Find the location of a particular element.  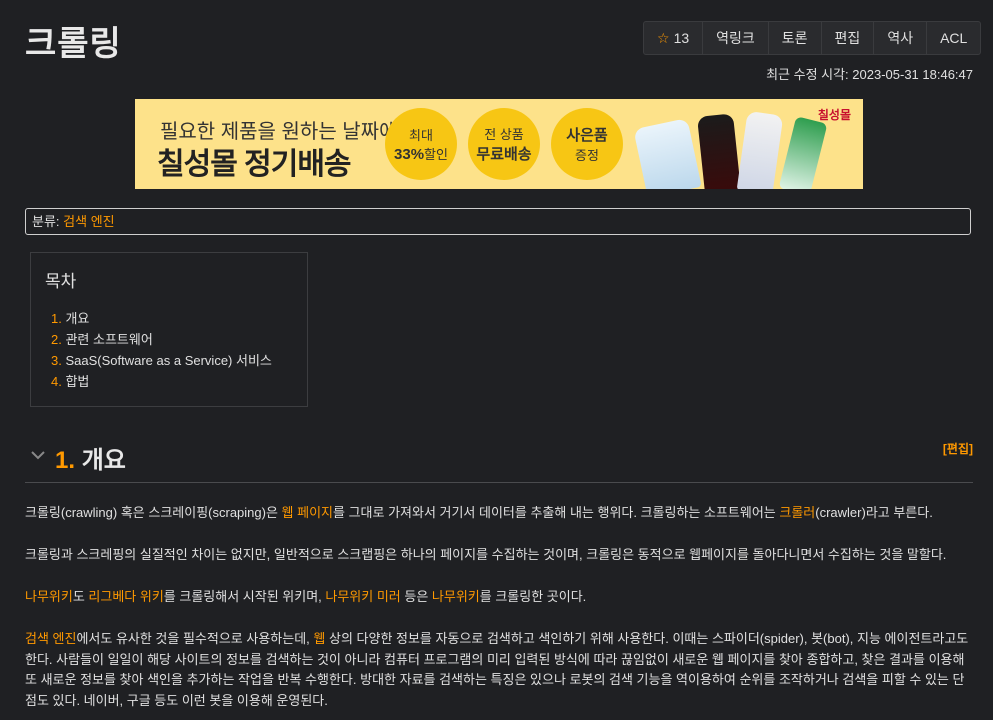

cola-bottle-image is located at coordinates (719, 151).